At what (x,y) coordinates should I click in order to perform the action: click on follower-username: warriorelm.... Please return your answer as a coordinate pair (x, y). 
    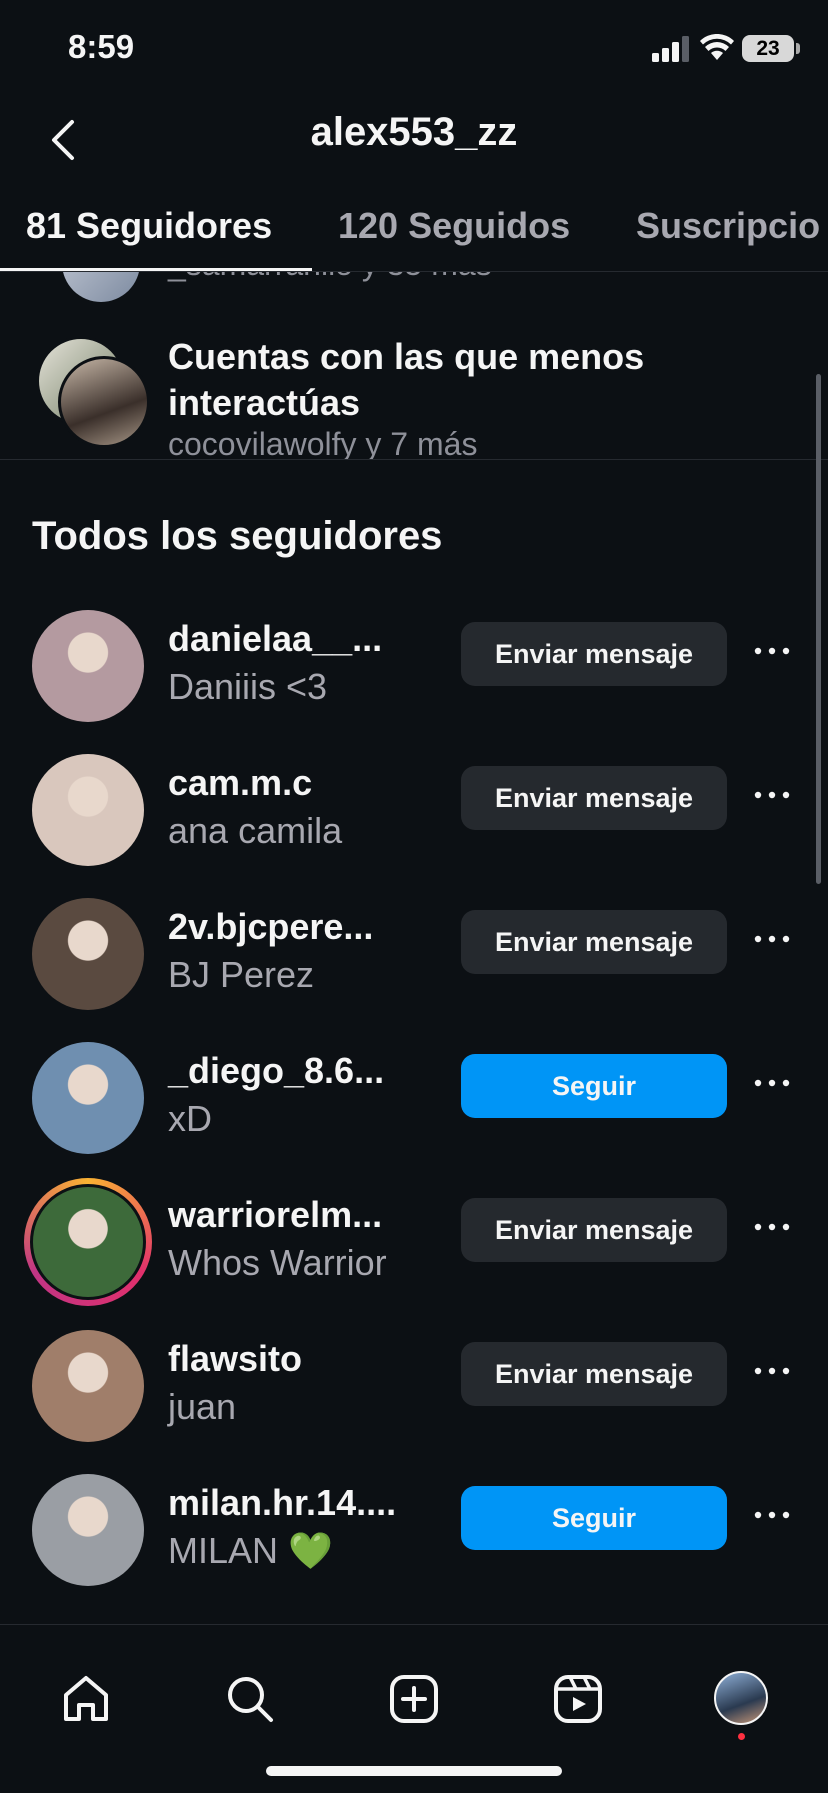
    Looking at the image, I should click on (275, 1215).